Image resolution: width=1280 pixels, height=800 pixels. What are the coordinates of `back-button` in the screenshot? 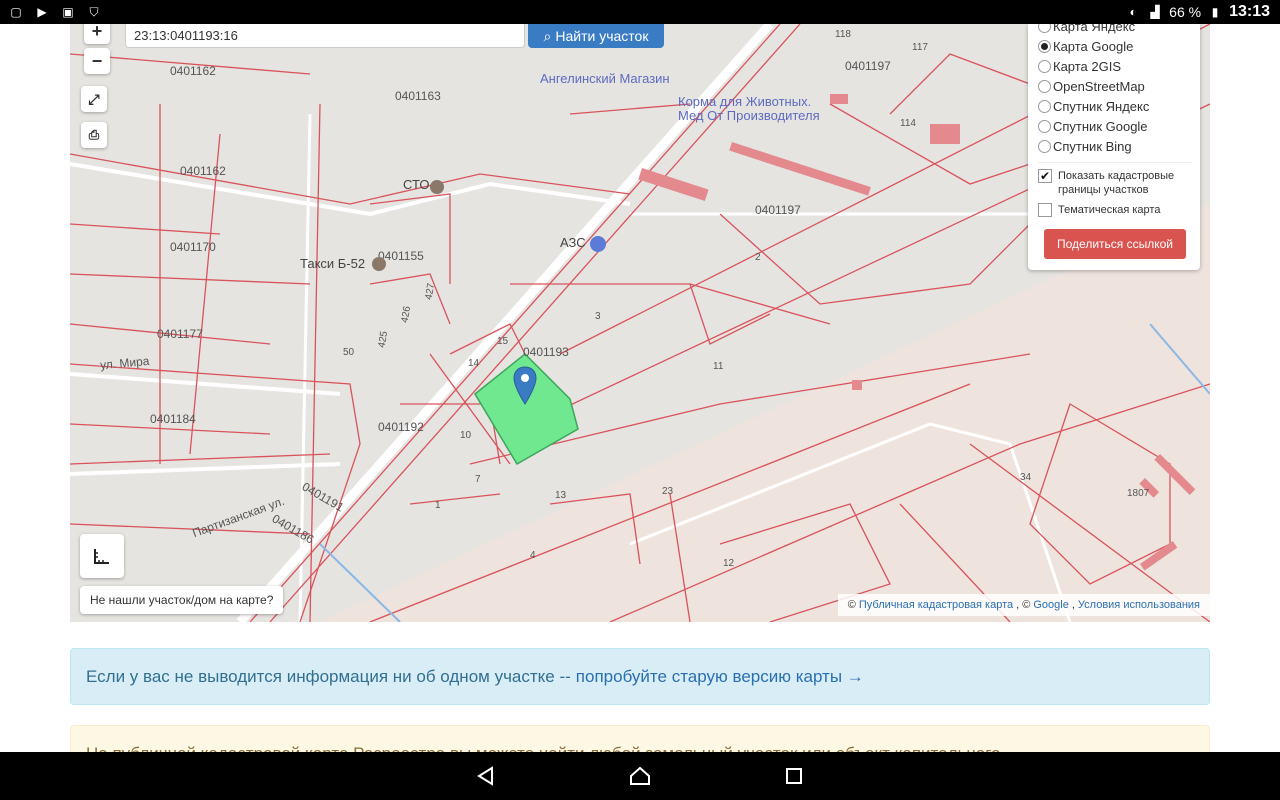 It's located at (486, 776).